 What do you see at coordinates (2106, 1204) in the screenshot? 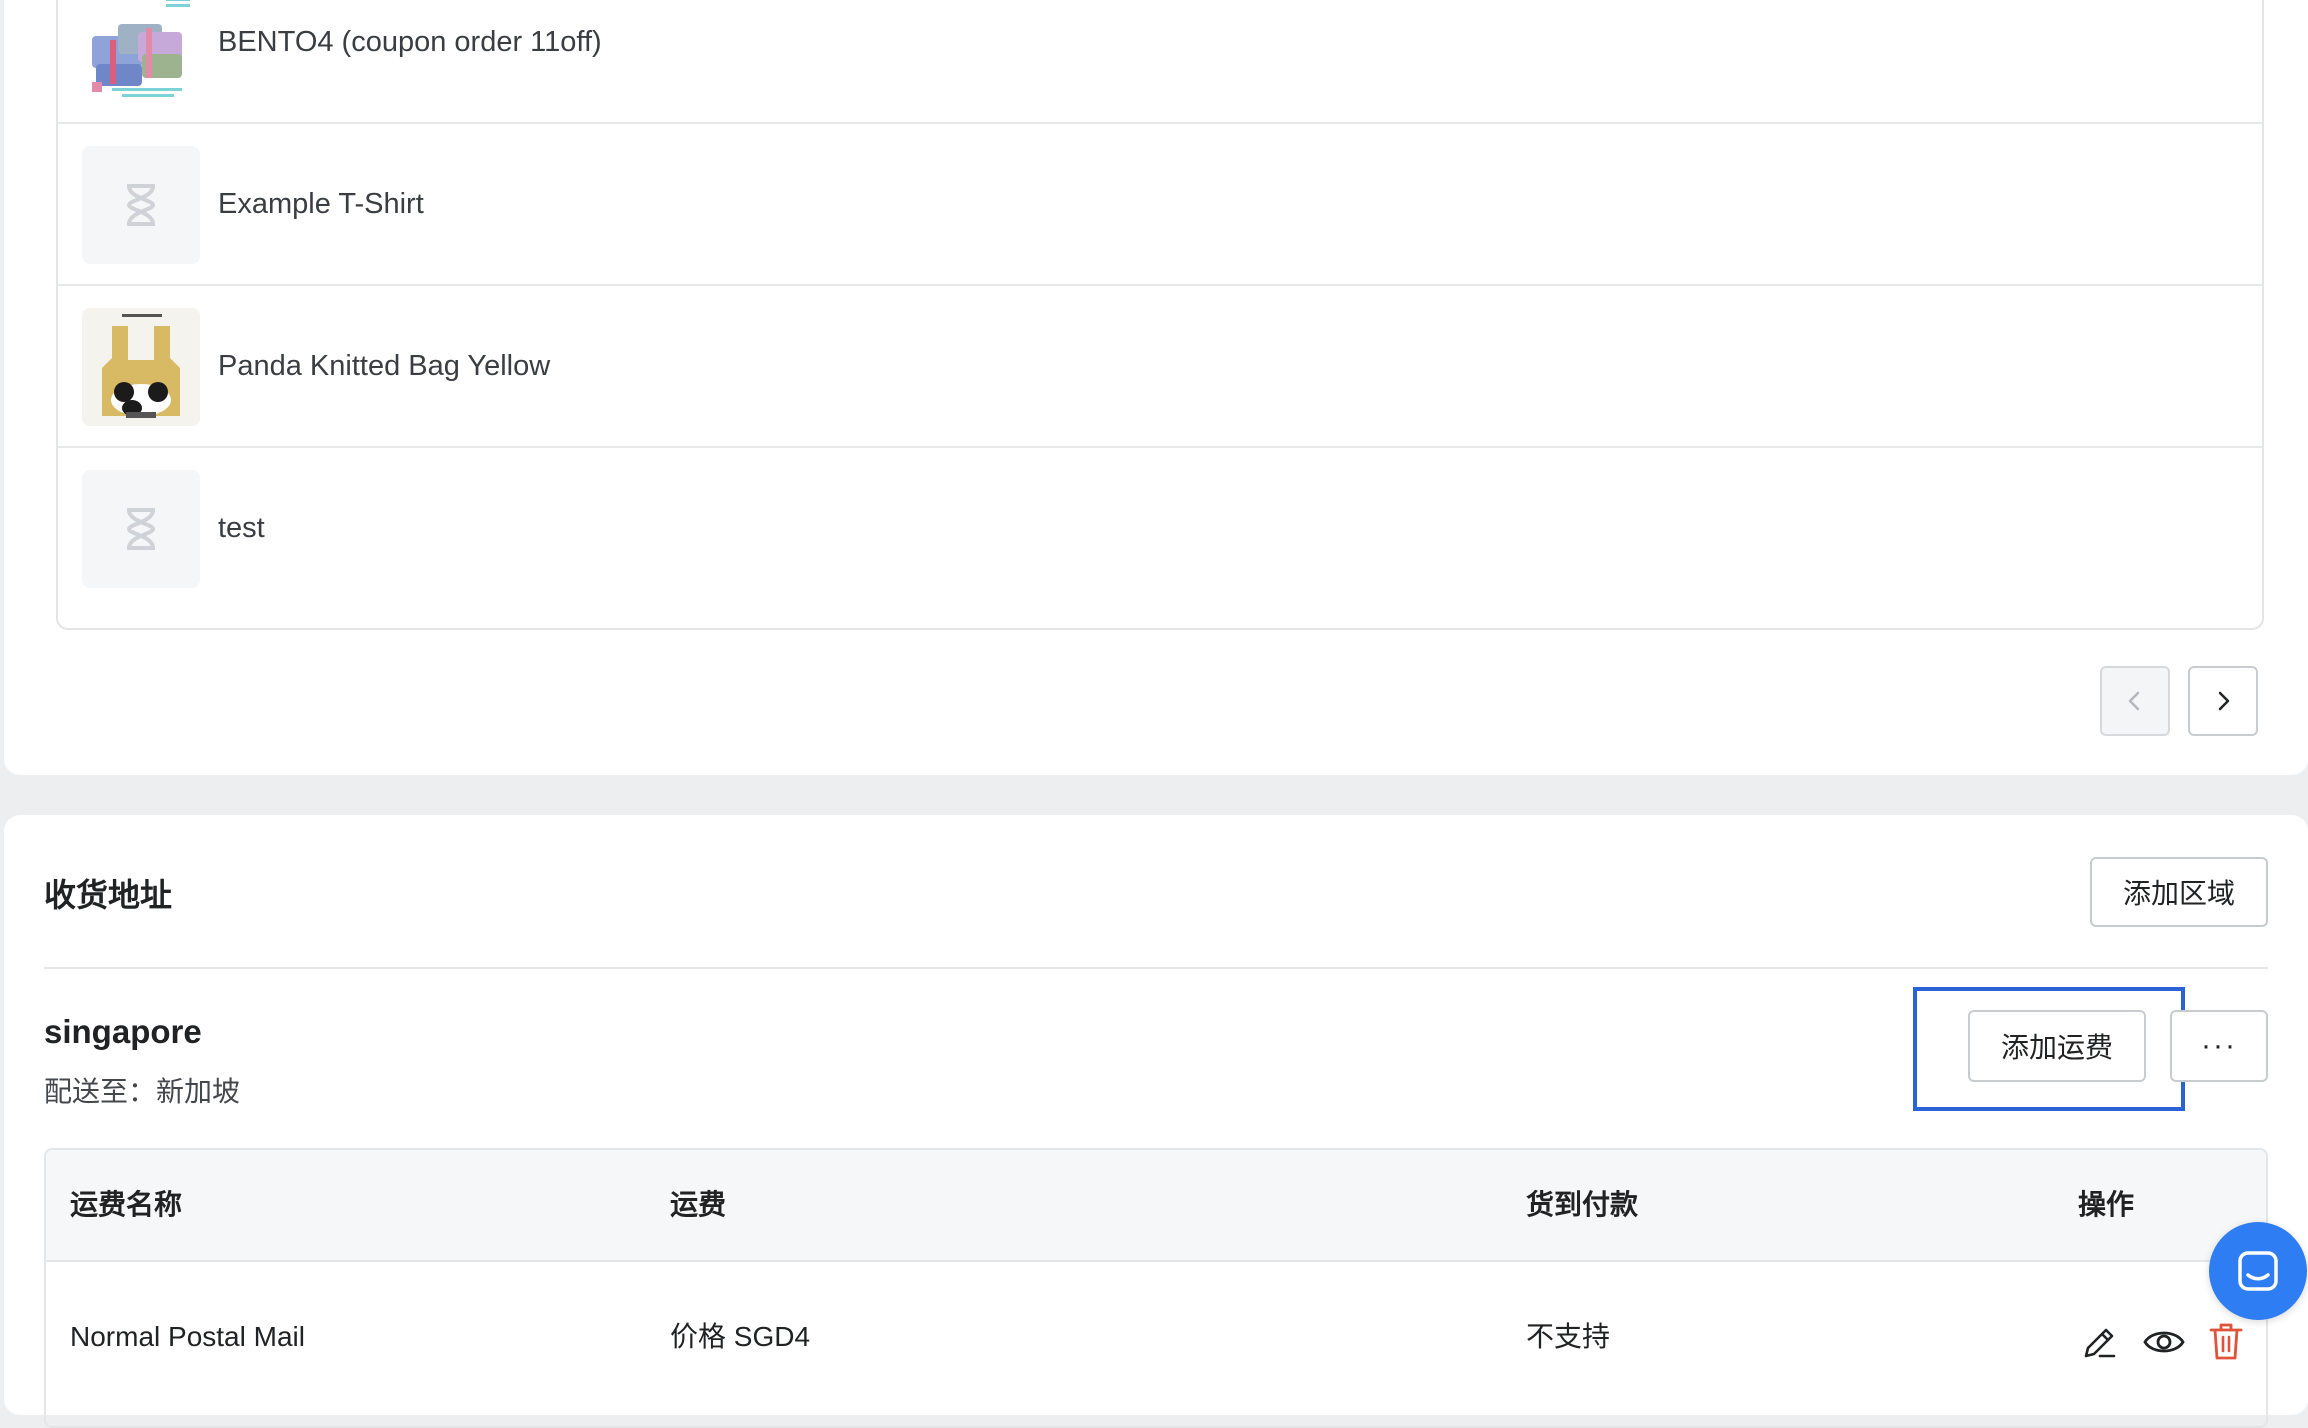
I see `column-header-actions: 操作` at bounding box center [2106, 1204].